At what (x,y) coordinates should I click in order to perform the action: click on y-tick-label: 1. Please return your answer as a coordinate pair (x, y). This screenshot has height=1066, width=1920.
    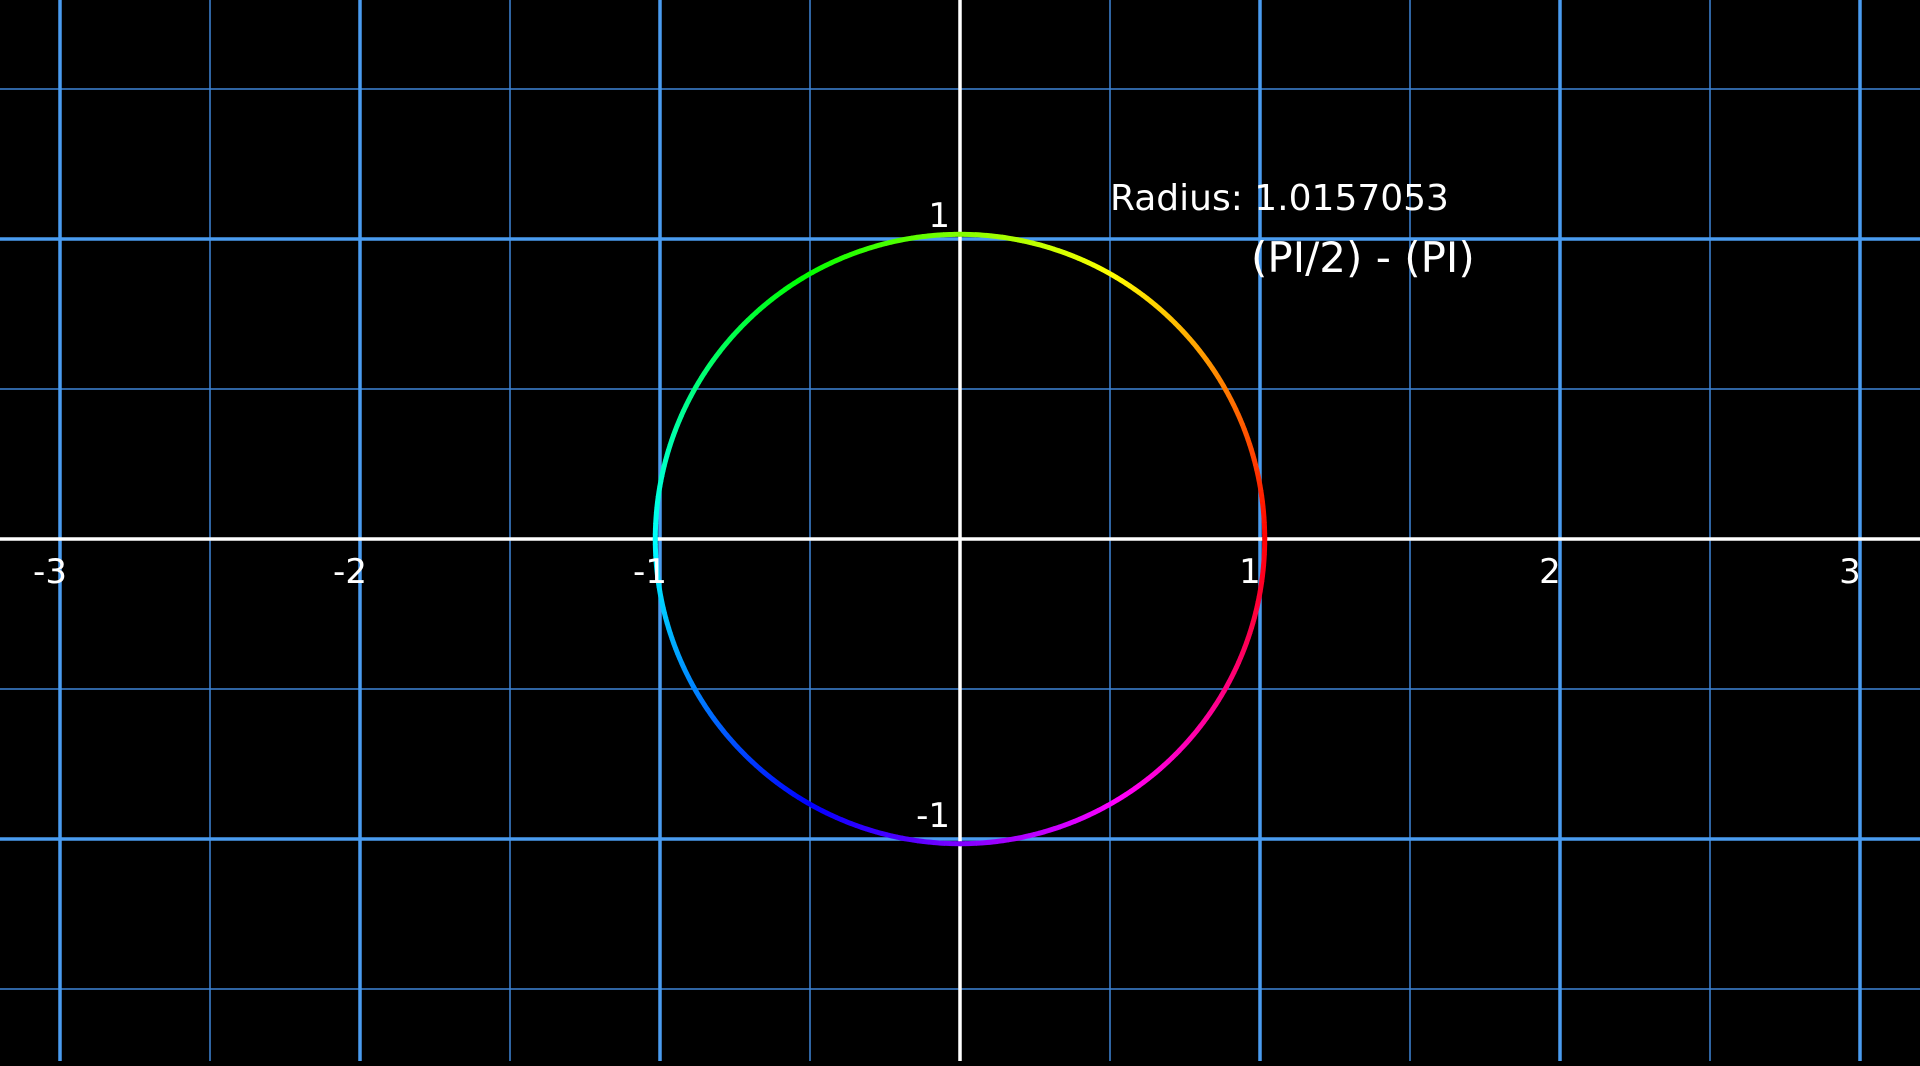
    Looking at the image, I should click on (939, 216).